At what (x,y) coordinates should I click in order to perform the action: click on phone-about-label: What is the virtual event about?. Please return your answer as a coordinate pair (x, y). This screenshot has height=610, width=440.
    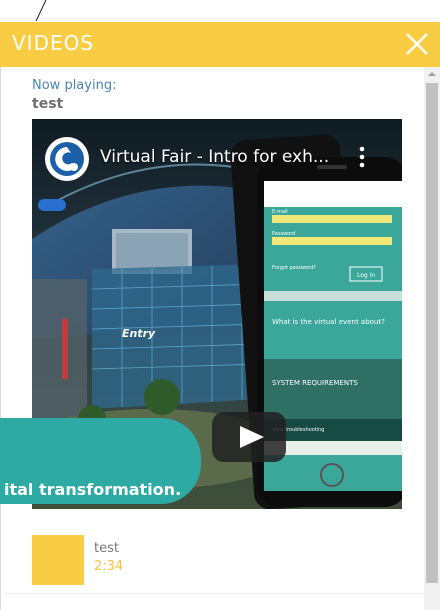
    Looking at the image, I should click on (328, 322).